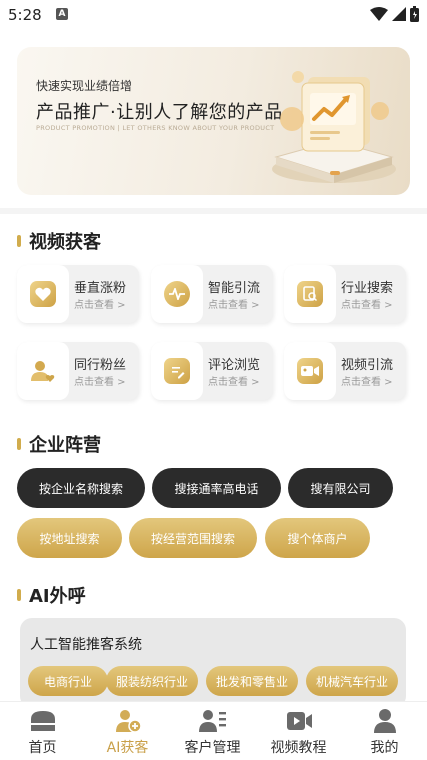  Describe the element at coordinates (213, 15) in the screenshot. I see `status-bar: 5:28 A` at that location.